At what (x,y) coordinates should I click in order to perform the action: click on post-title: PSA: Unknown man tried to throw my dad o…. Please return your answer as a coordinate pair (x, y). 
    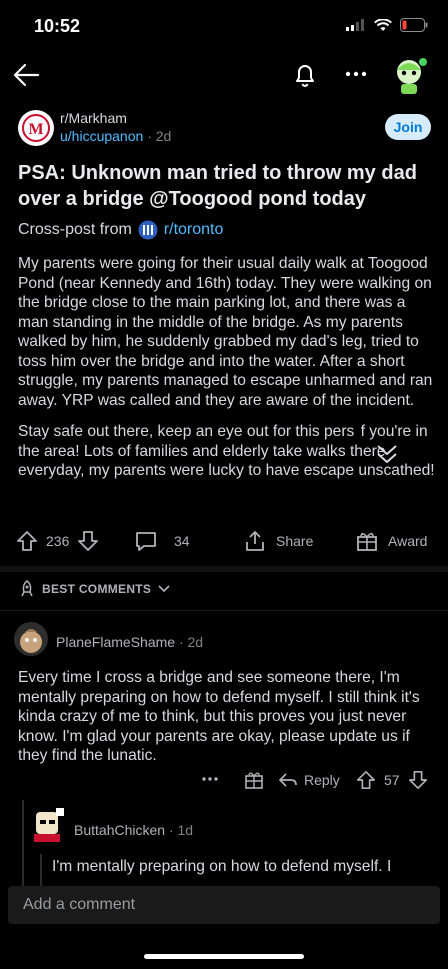
    Looking at the image, I should click on (217, 186).